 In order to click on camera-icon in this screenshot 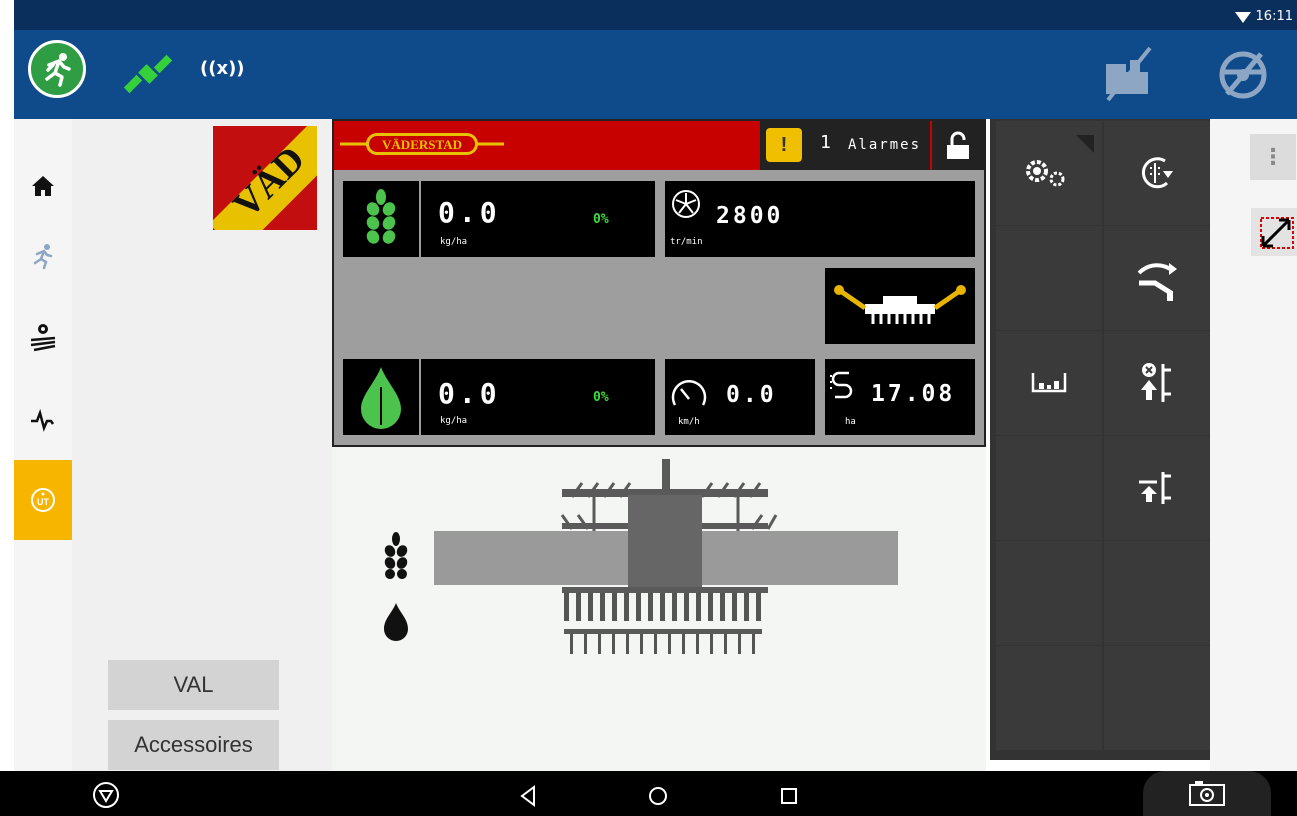, I will do `click(1207, 793)`.